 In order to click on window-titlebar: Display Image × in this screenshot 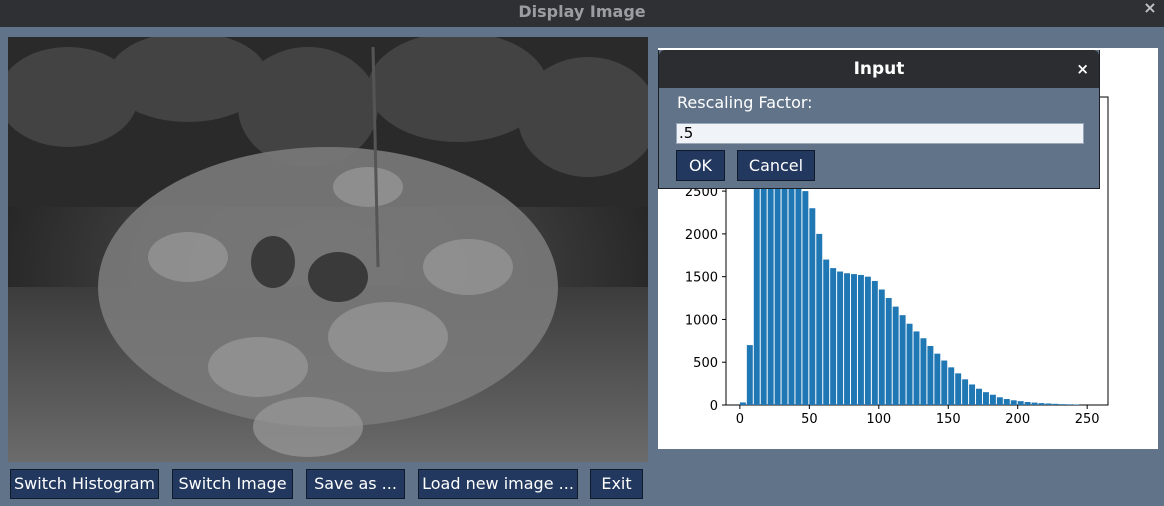, I will do `click(582, 13)`.